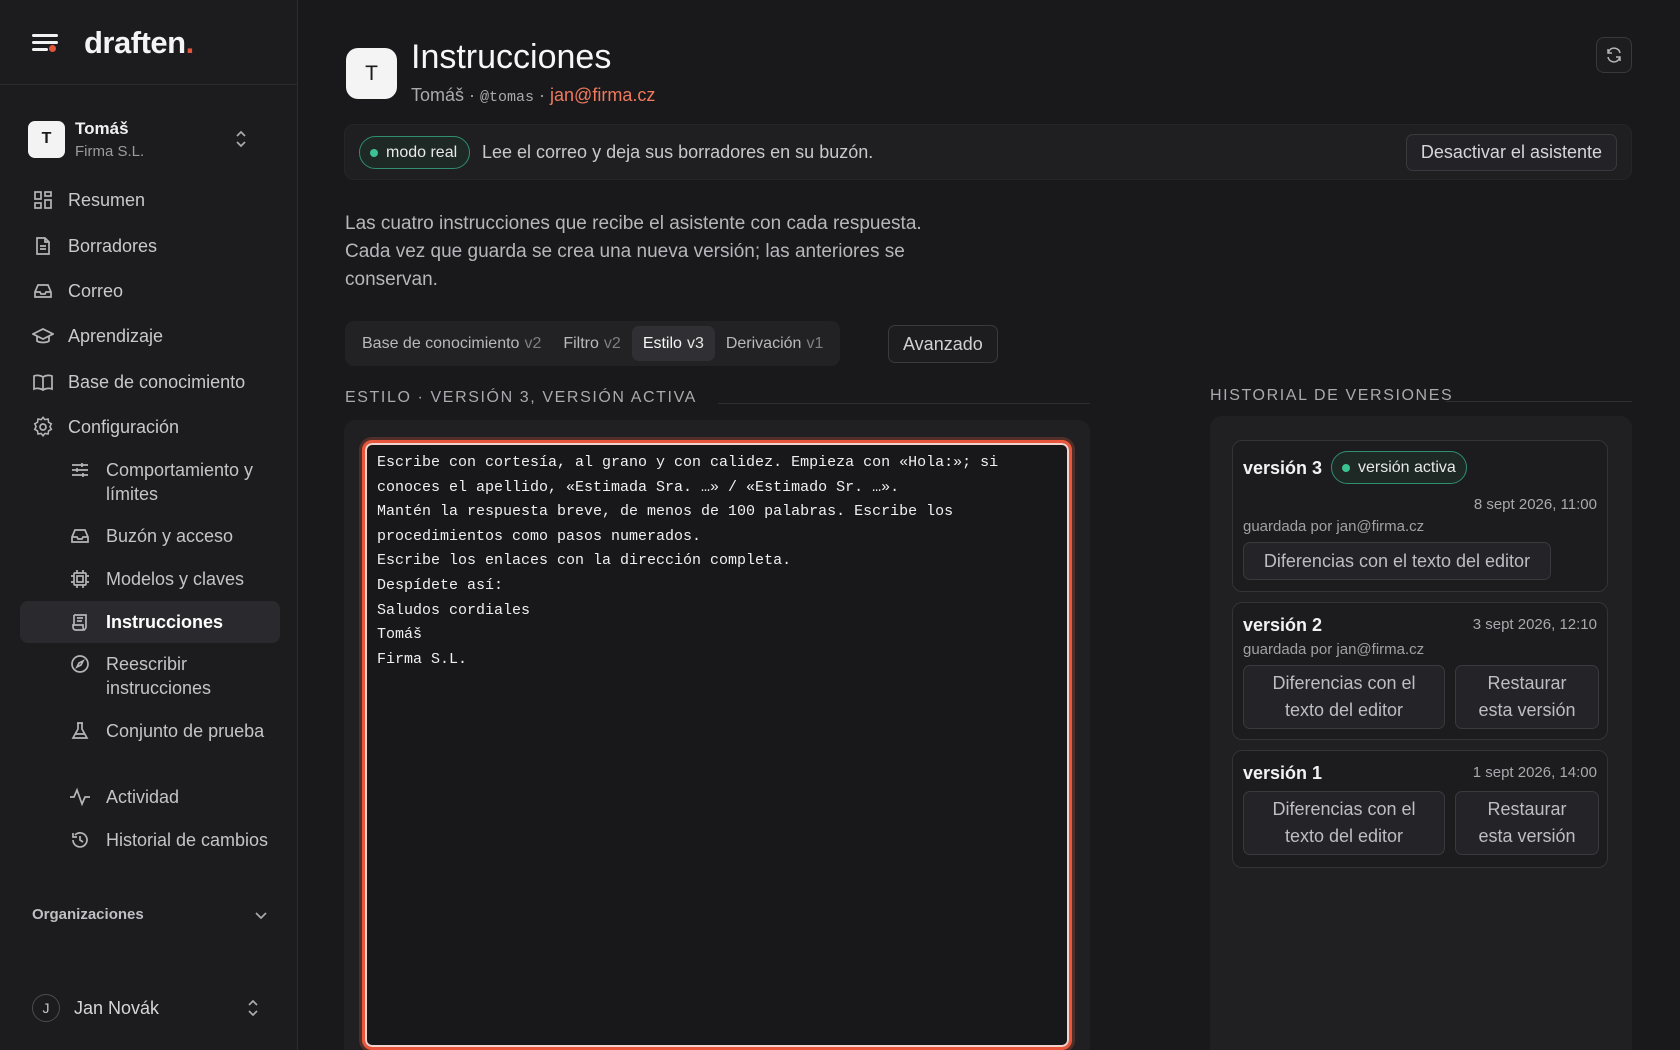  I want to click on version-date: 8 sept 2026, 11:00, so click(1535, 504).